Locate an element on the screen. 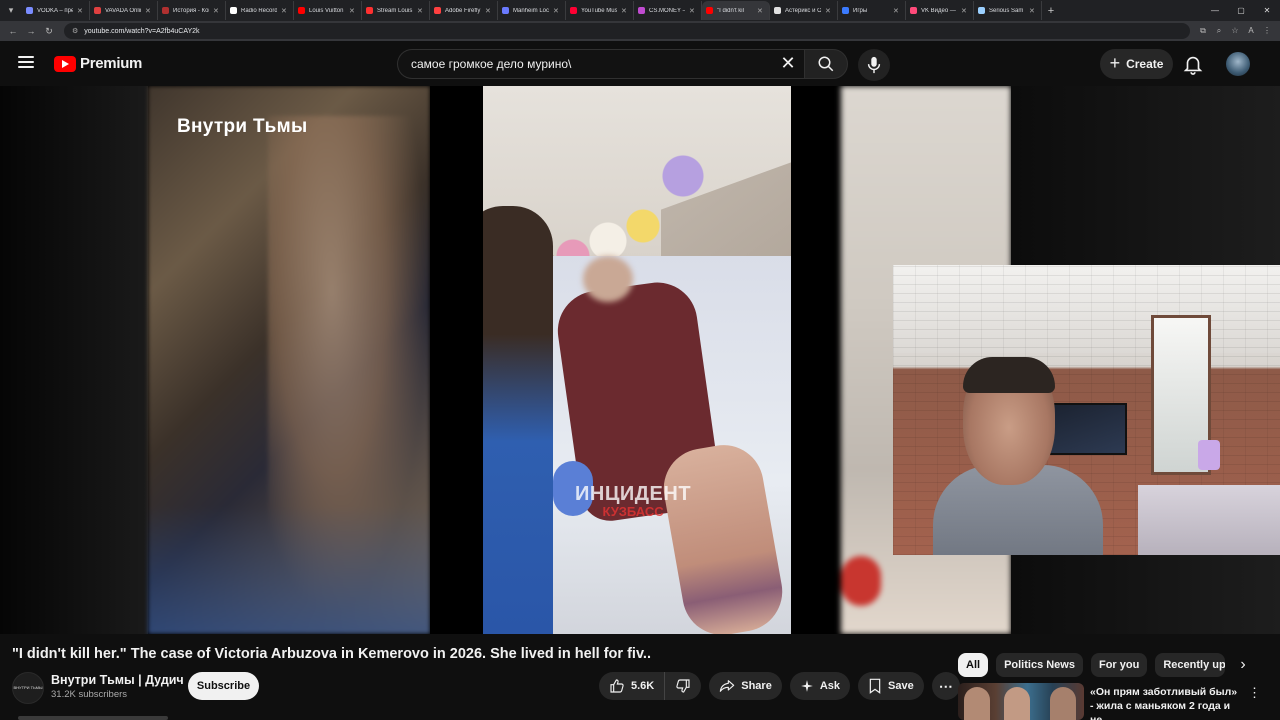 The image size is (1280, 720). tab-label: Adobe Firefly is located at coordinates (463, 10).